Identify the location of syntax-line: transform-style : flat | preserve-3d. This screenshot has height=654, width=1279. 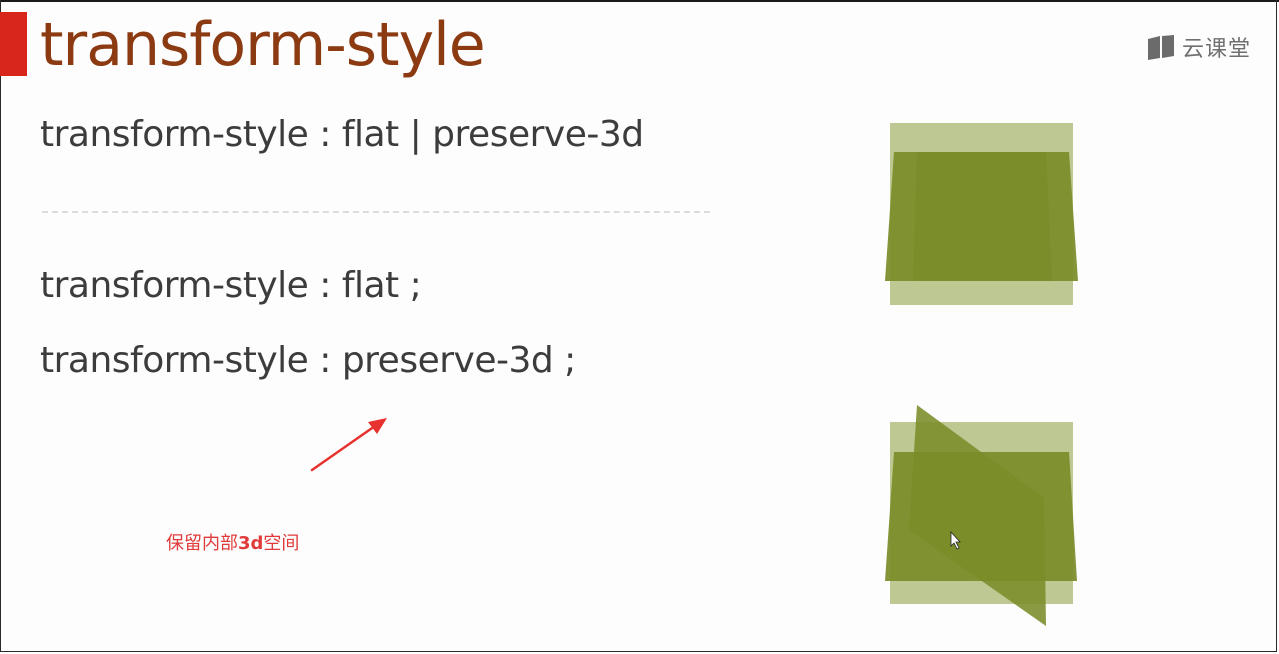
(342, 134).